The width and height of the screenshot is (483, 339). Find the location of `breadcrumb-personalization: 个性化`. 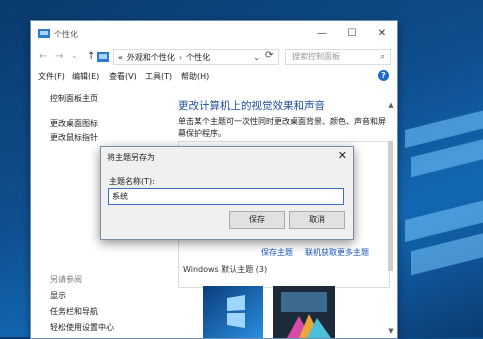

breadcrumb-personalization: 个性化 is located at coordinates (198, 57).